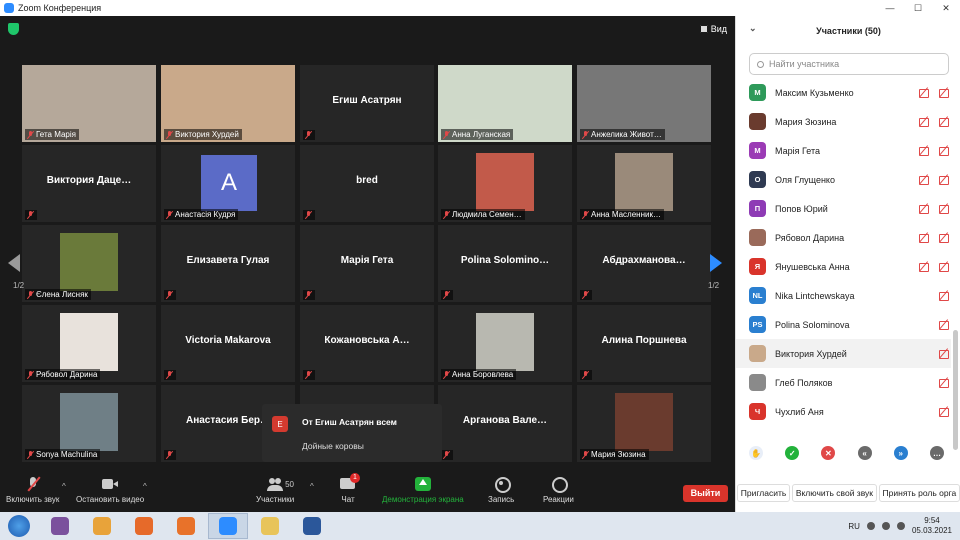 This screenshot has height=540, width=960. I want to click on participant-row: Я Янушевська Анна, so click(843, 266).